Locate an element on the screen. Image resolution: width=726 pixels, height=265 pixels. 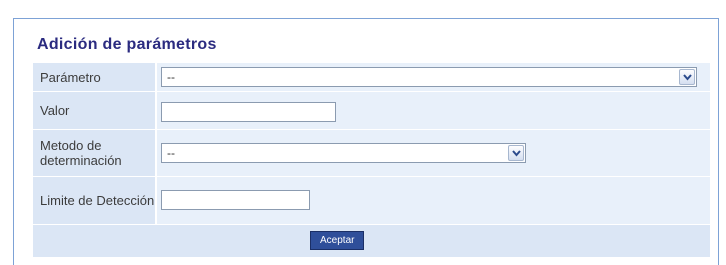
valor-label: Valor is located at coordinates (94, 110).